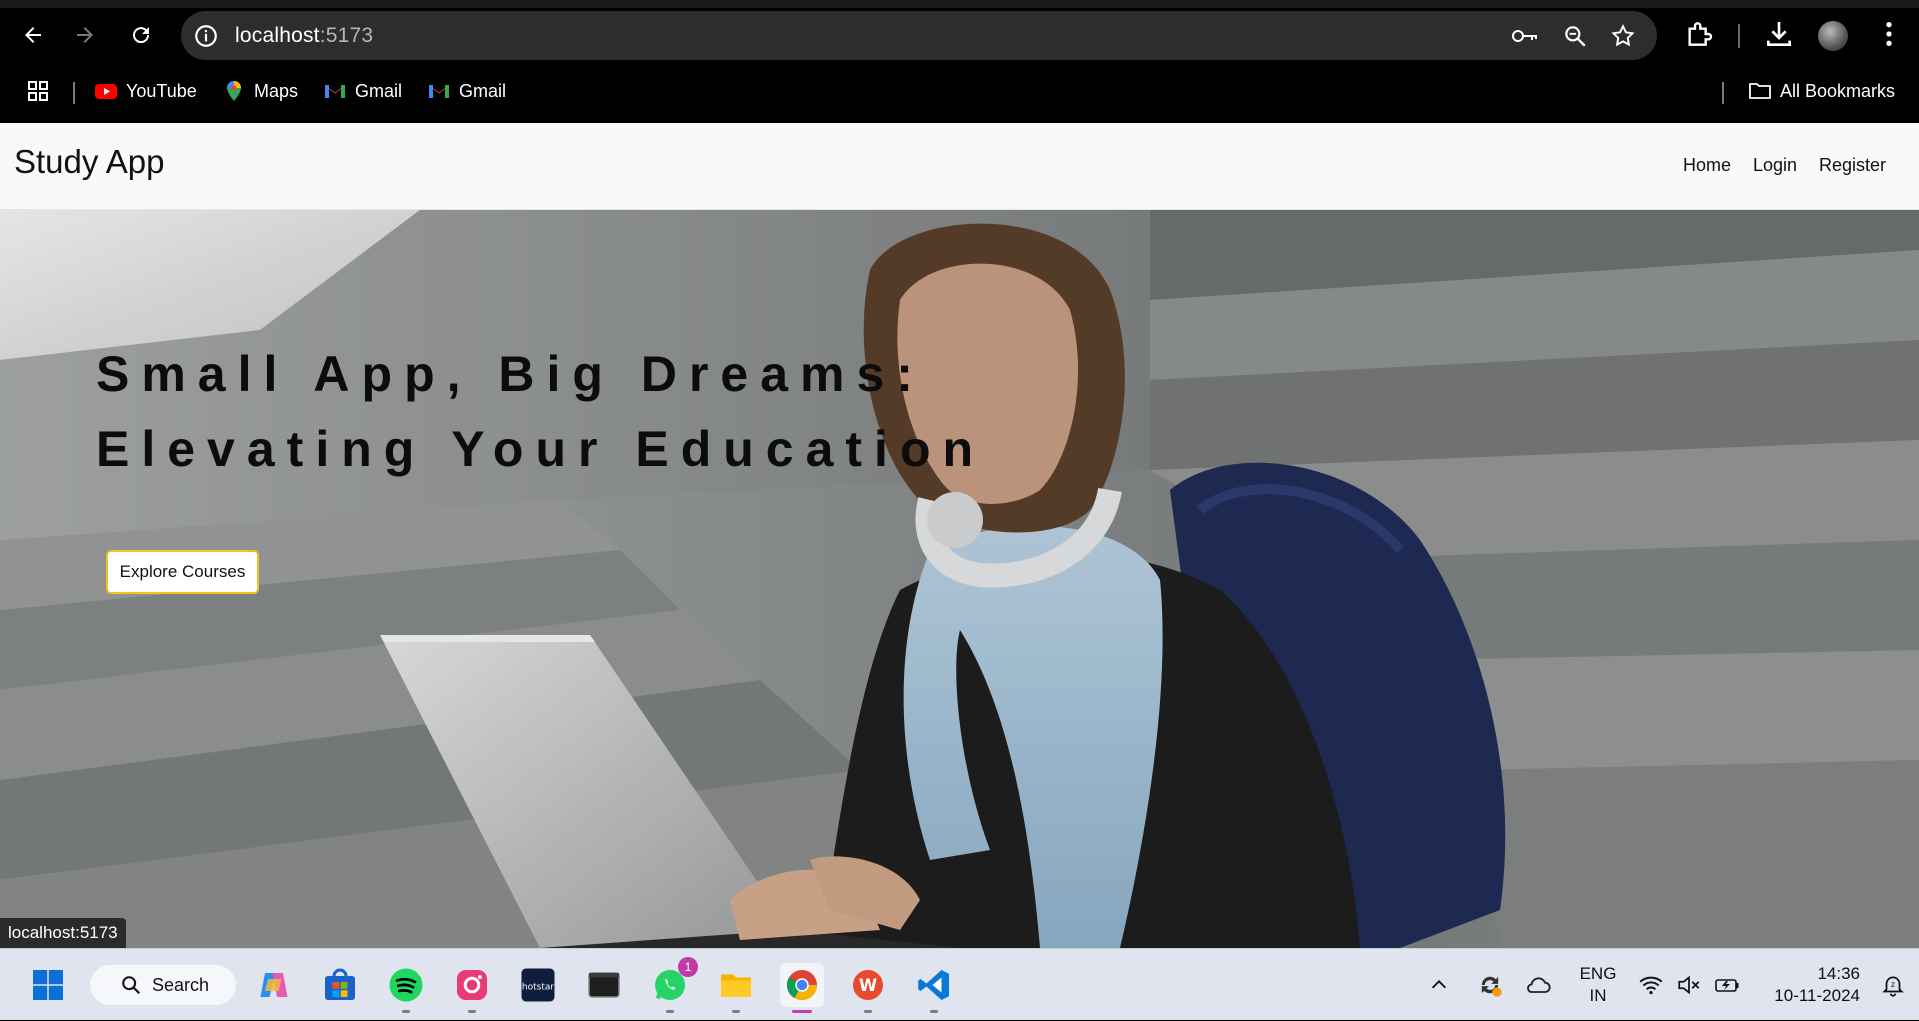 Image resolution: width=1919 pixels, height=1021 pixels. Describe the element at coordinates (1889, 34) in the screenshot. I see `kebab-menu-icon` at that location.